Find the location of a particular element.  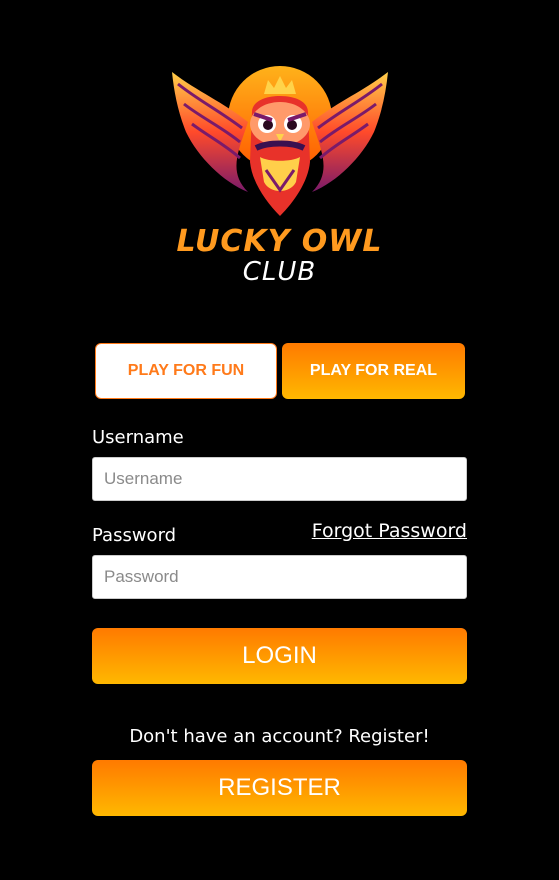

register-prompt: Don't have an account? Register! is located at coordinates (279, 736).